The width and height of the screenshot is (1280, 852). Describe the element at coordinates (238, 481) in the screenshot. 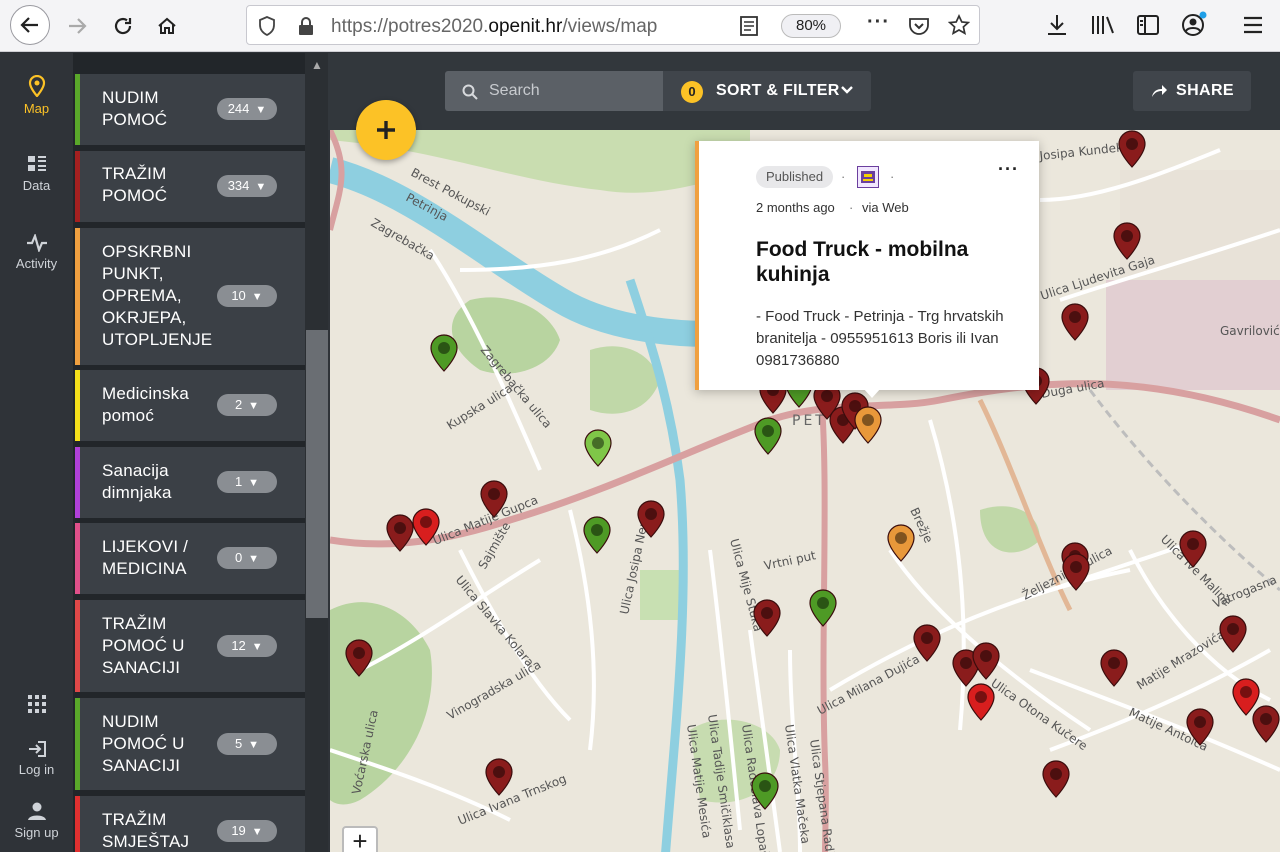

I see `filter-count: 1` at that location.